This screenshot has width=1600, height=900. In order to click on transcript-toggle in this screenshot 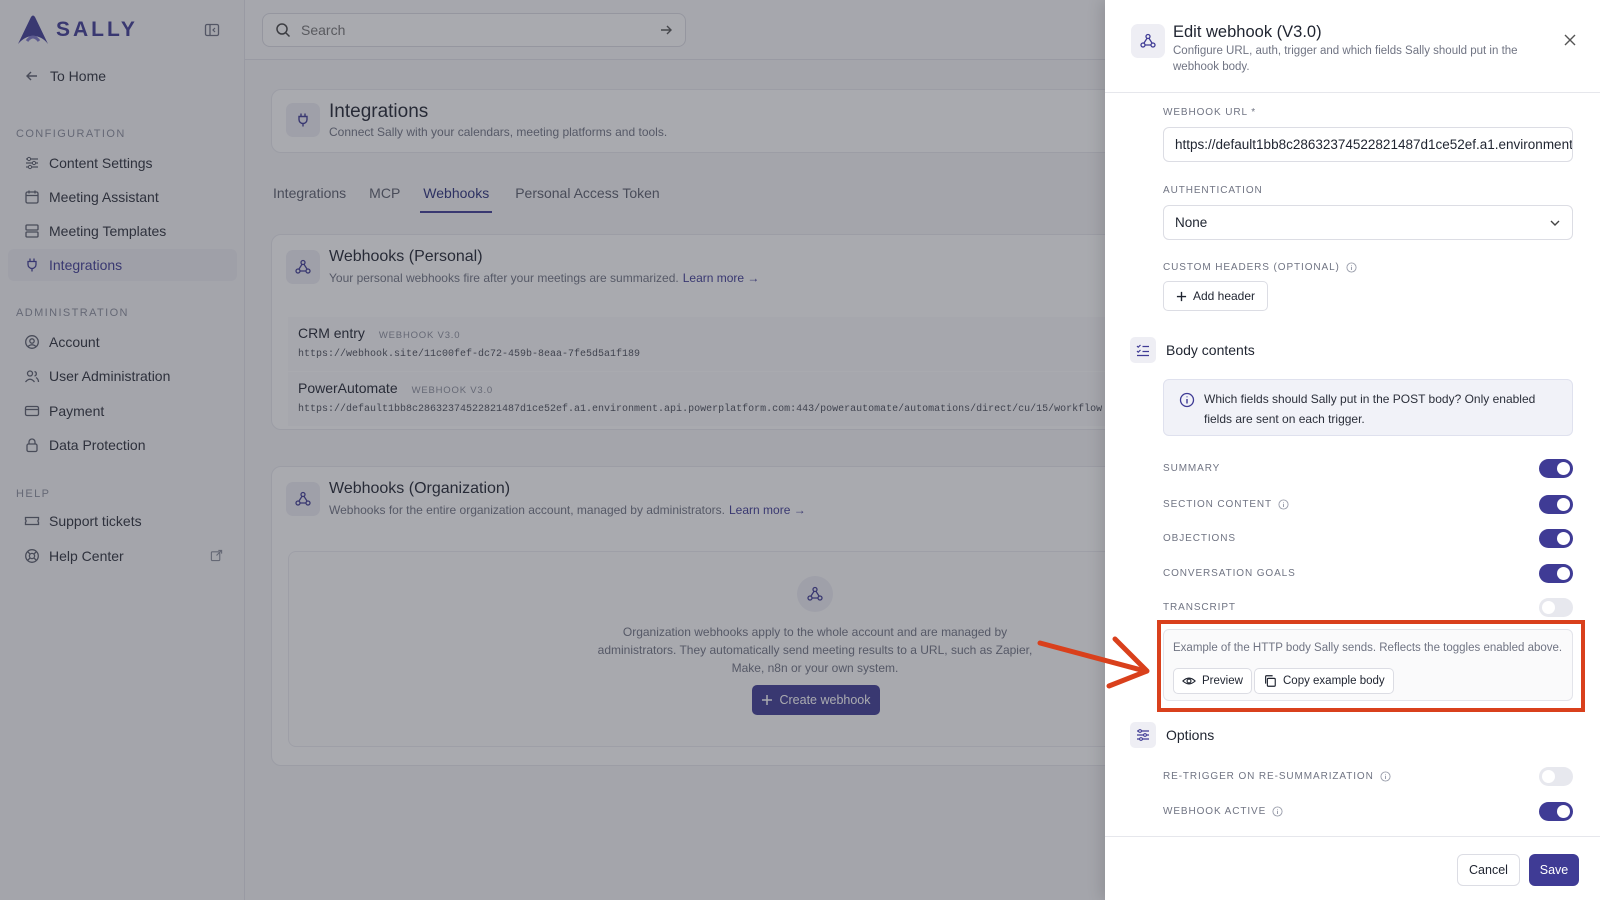, I will do `click(1556, 607)`.